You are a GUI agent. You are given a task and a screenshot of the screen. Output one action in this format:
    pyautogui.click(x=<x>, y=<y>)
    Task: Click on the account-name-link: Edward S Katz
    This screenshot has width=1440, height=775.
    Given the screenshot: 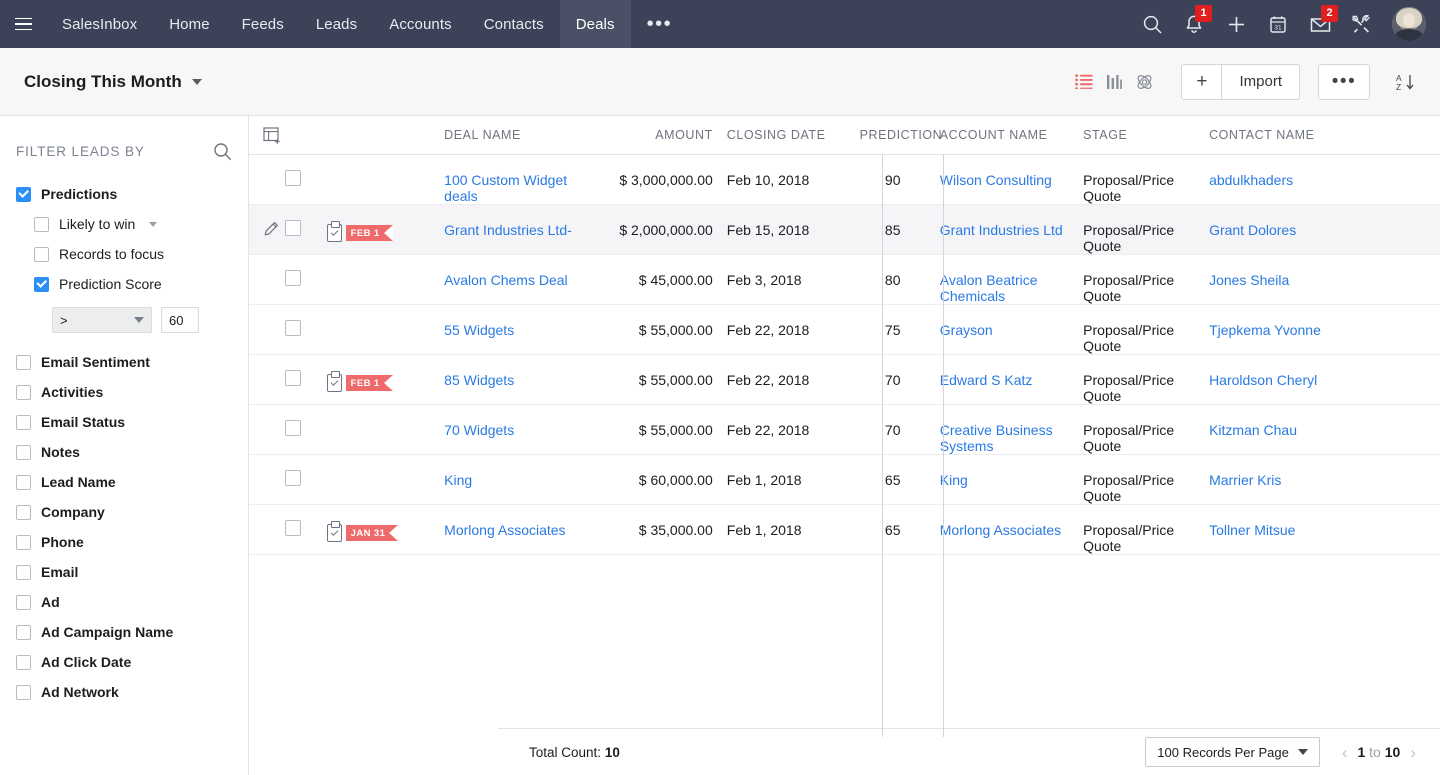 What is the action you would take?
    pyautogui.click(x=986, y=380)
    